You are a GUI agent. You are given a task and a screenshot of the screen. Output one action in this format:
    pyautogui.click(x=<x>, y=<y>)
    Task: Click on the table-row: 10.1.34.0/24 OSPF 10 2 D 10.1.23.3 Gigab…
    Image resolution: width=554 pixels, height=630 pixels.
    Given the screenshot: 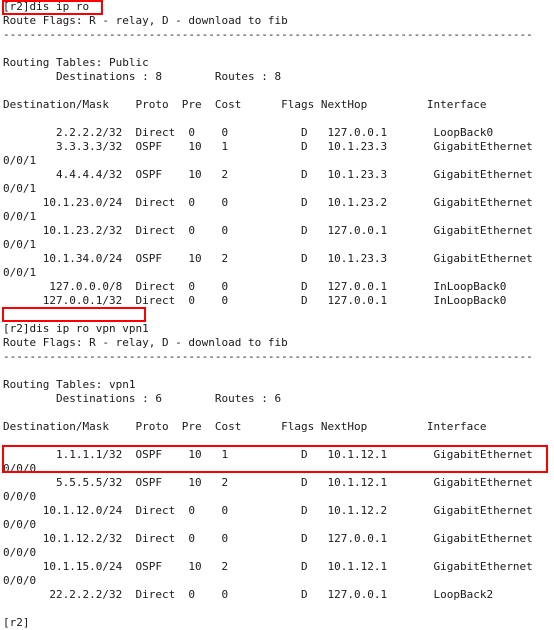 What is the action you would take?
    pyautogui.click(x=268, y=258)
    